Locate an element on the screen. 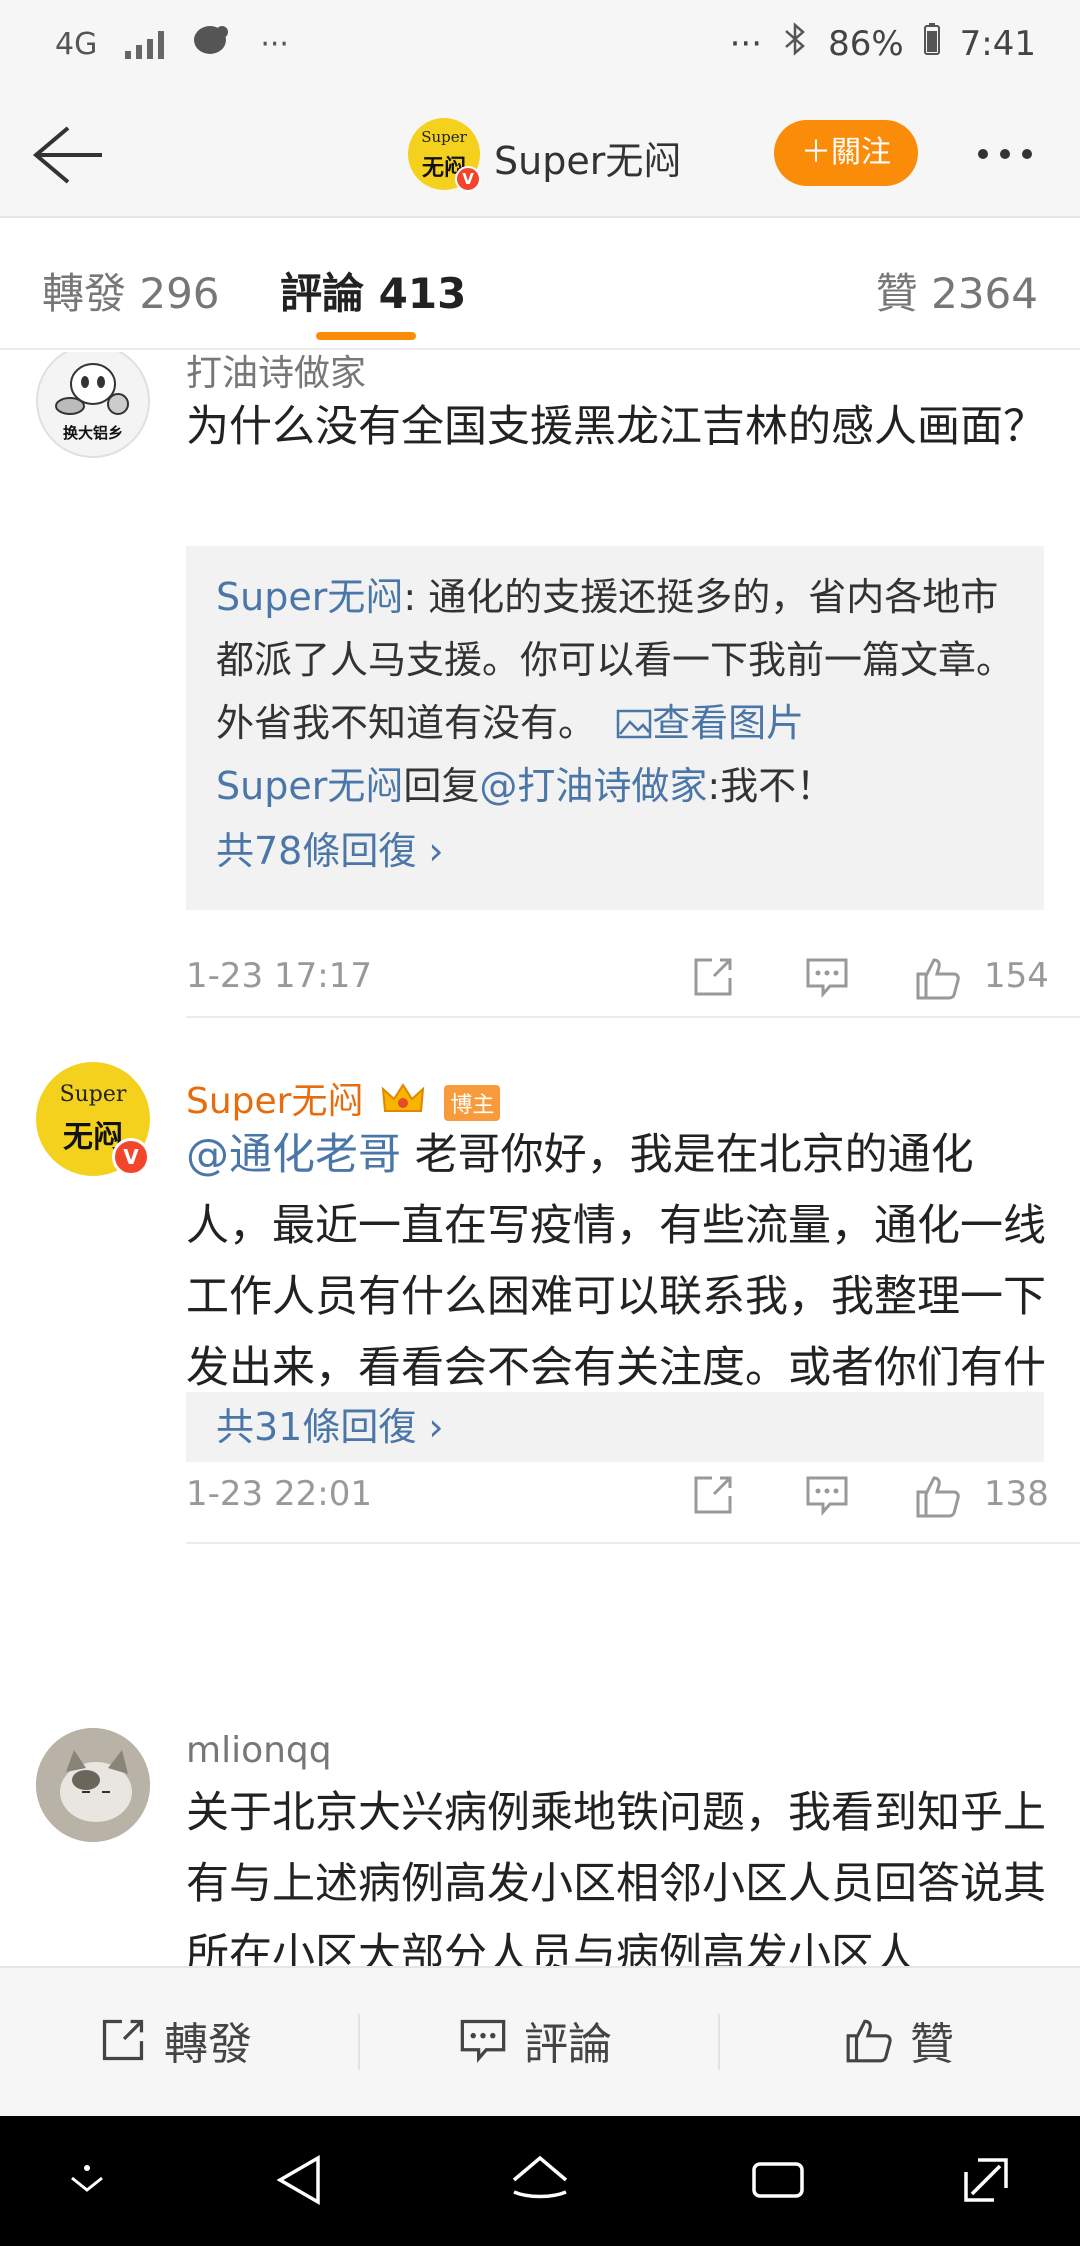 This screenshot has height=2246, width=1080. back-button is located at coordinates (68, 155).